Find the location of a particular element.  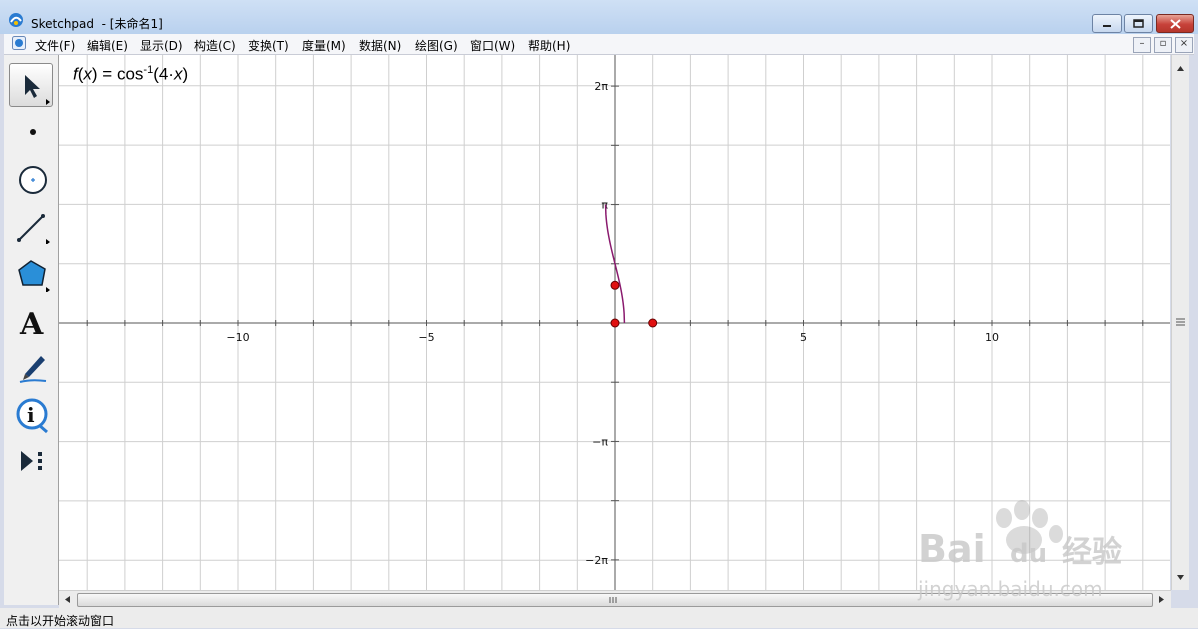

menu-construct: 构造(C) is located at coordinates (215, 45).